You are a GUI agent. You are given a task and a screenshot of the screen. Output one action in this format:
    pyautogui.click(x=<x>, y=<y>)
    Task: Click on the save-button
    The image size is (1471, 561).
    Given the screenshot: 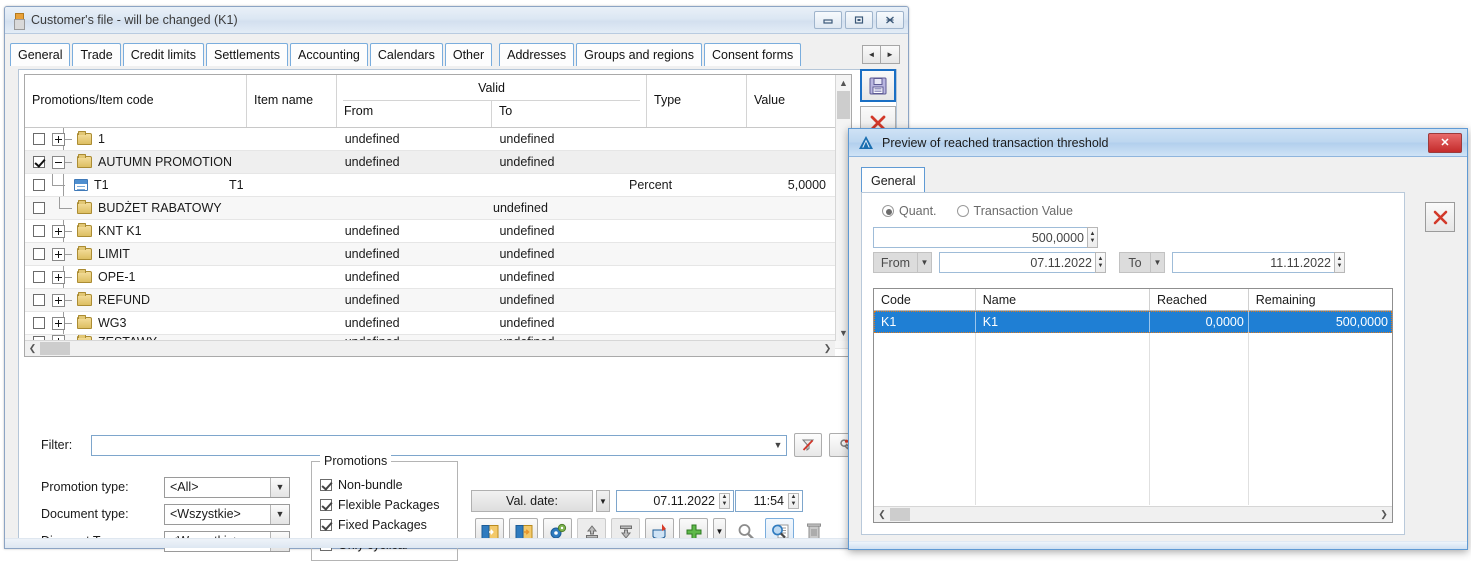 What is the action you would take?
    pyautogui.click(x=878, y=85)
    